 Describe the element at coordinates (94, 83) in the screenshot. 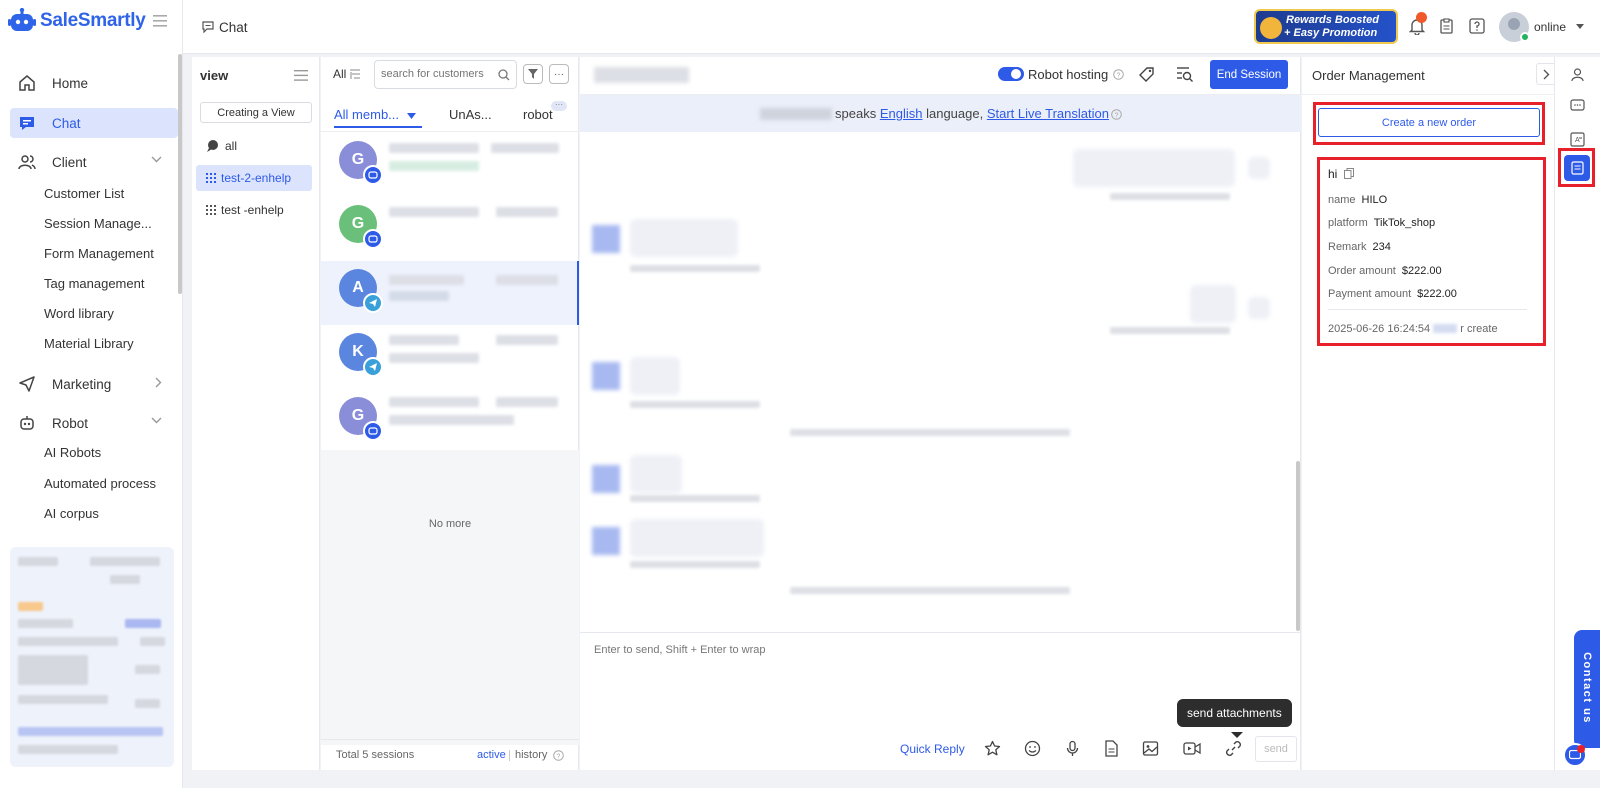

I see `nav-item-home: Home` at that location.